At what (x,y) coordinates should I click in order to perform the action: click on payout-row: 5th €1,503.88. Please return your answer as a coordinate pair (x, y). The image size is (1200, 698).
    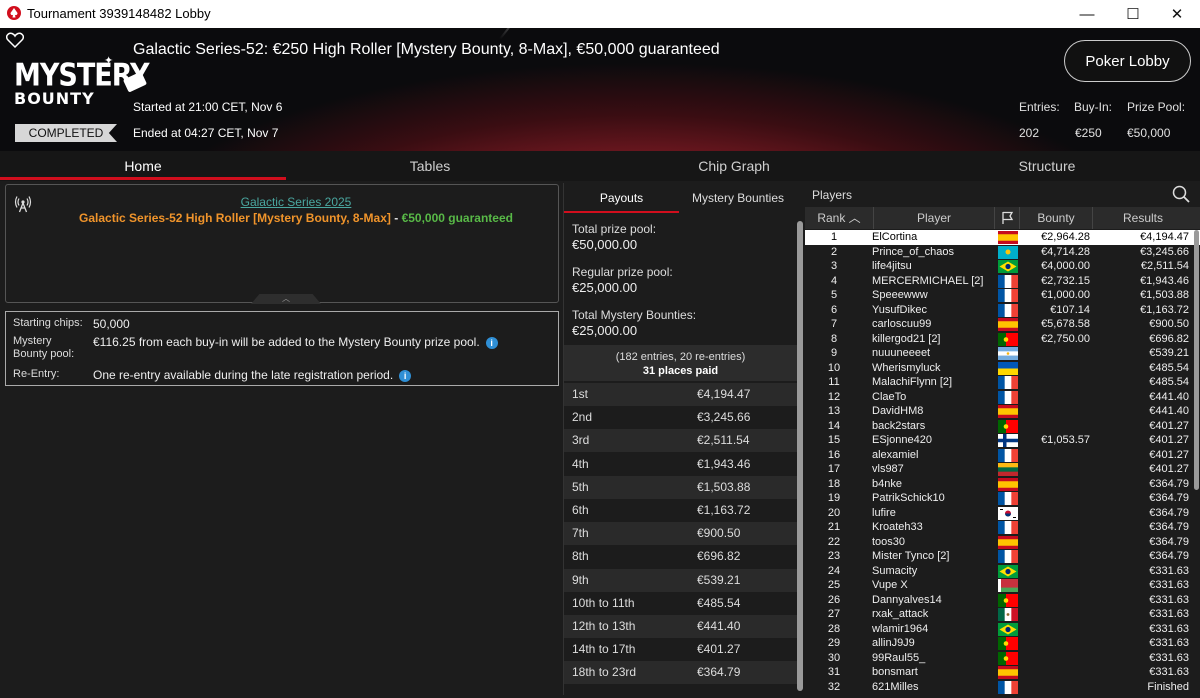
    Looking at the image, I should click on (680, 487).